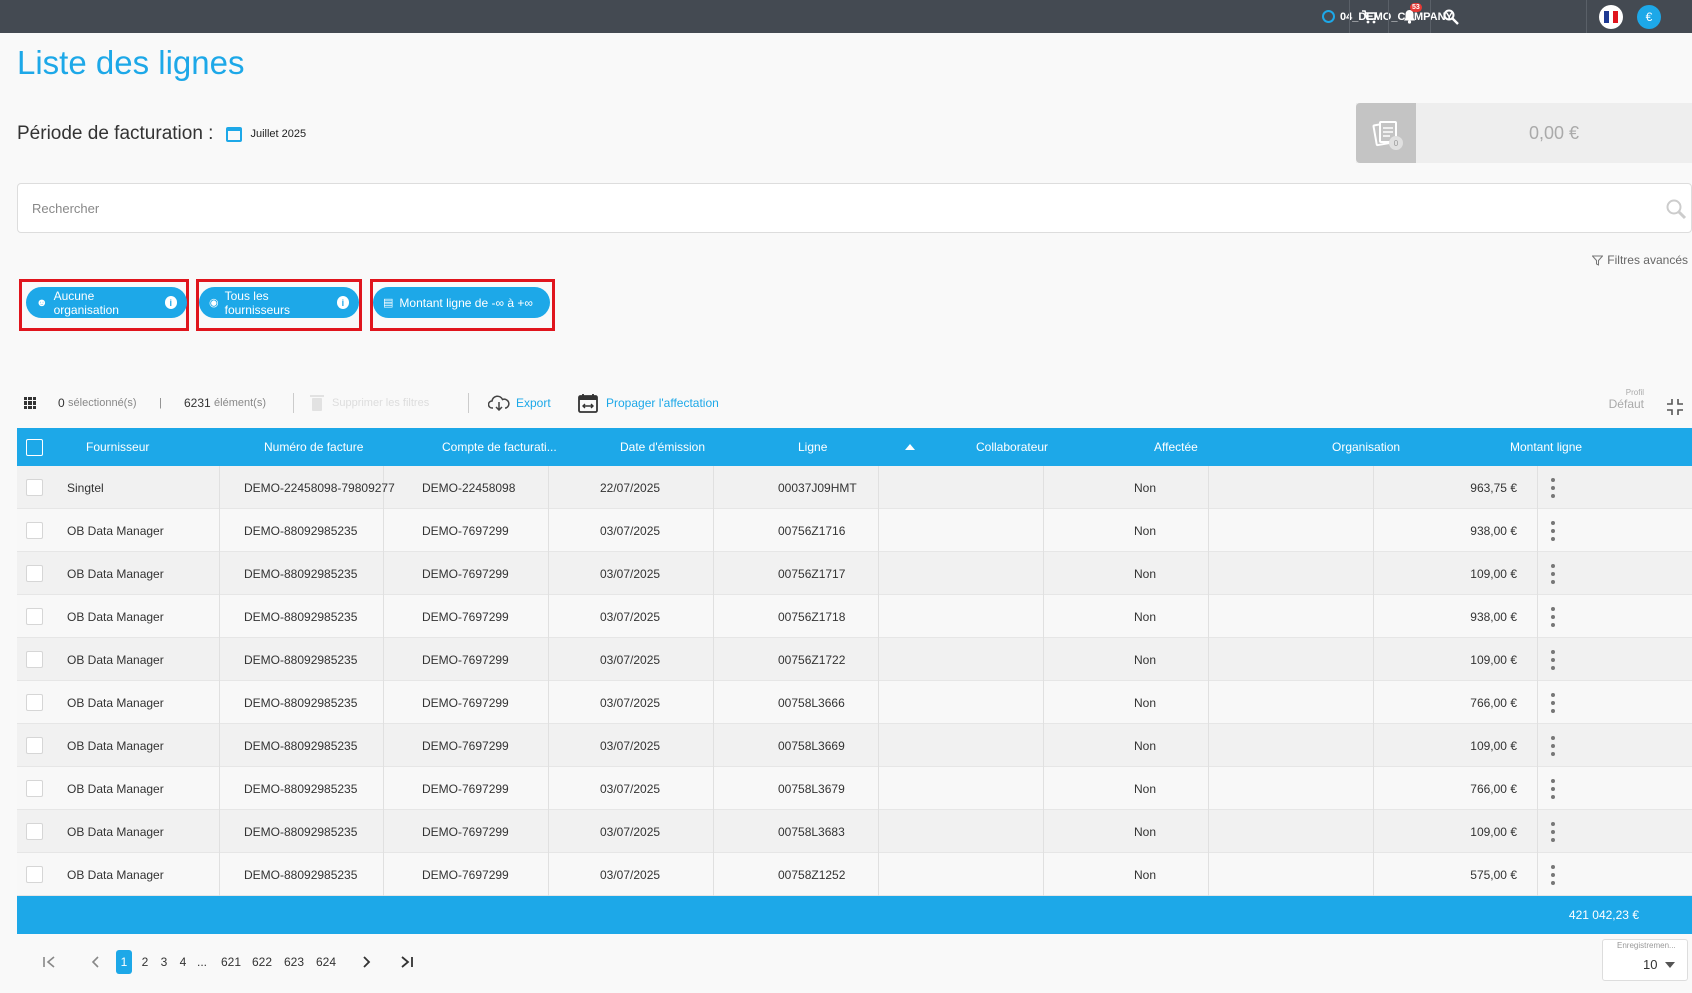  Describe the element at coordinates (367, 962) in the screenshot. I see `next-page-button` at that location.